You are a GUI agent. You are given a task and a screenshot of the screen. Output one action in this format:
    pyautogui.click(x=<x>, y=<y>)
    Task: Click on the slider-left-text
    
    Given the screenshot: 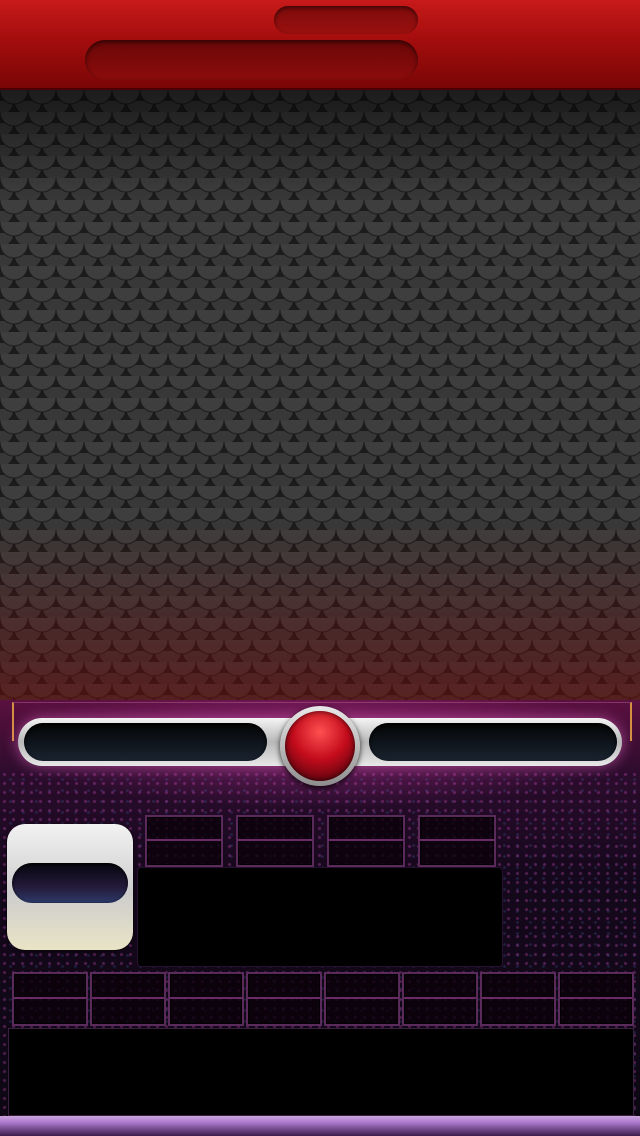 What is the action you would take?
    pyautogui.click(x=145, y=742)
    